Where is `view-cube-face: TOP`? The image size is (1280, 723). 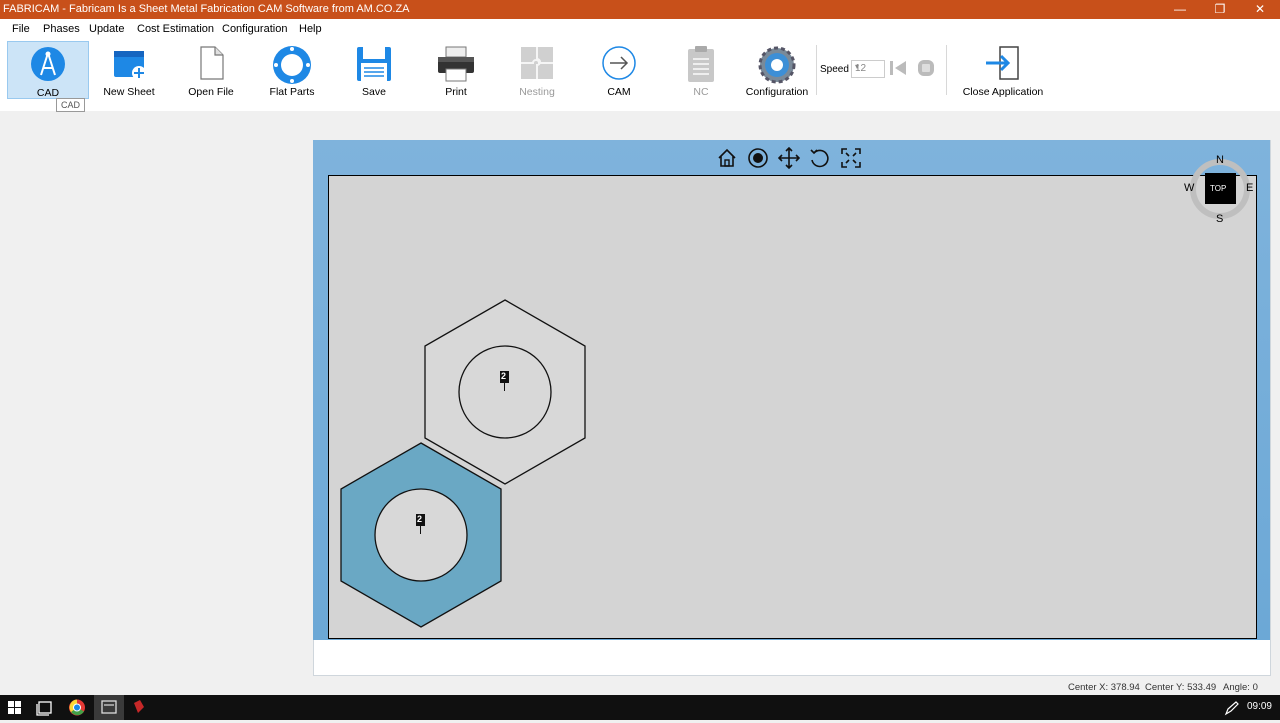
view-cube-face: TOP is located at coordinates (1218, 188).